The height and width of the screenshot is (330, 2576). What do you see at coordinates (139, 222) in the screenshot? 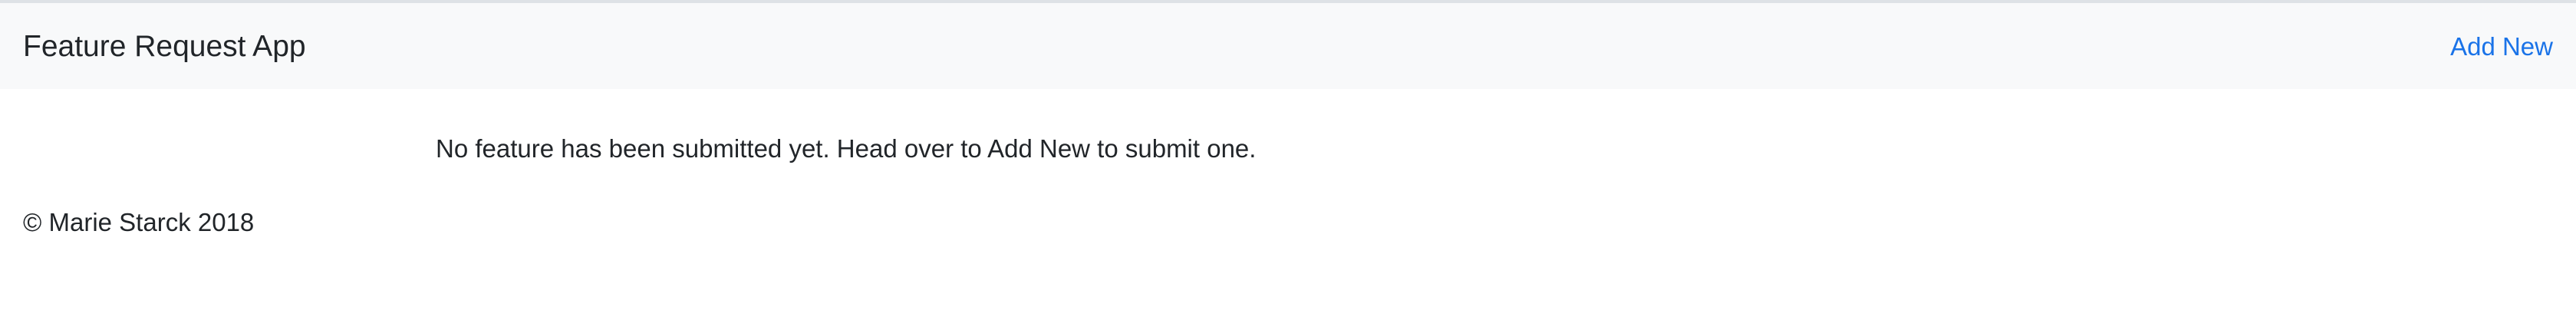
I see `footer-copyright: © Marie Starck 2018` at bounding box center [139, 222].